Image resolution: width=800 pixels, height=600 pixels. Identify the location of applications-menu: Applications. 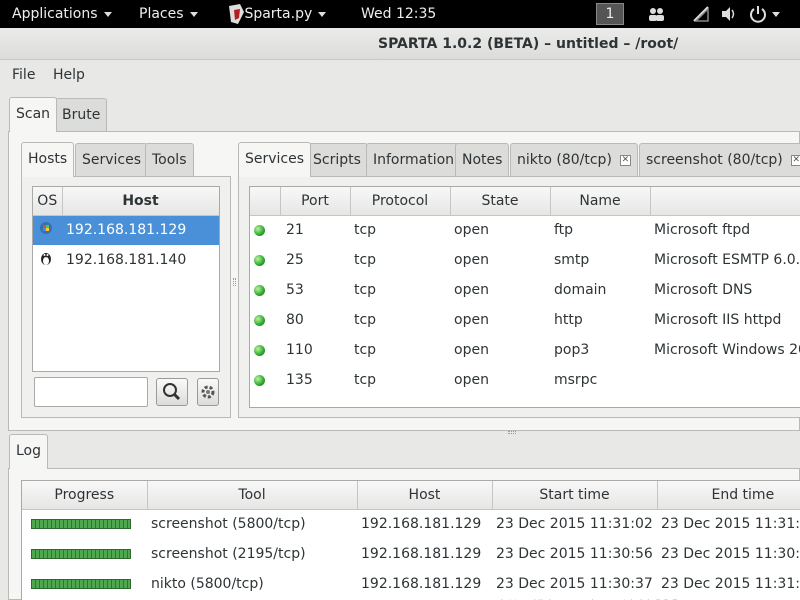
(62, 14).